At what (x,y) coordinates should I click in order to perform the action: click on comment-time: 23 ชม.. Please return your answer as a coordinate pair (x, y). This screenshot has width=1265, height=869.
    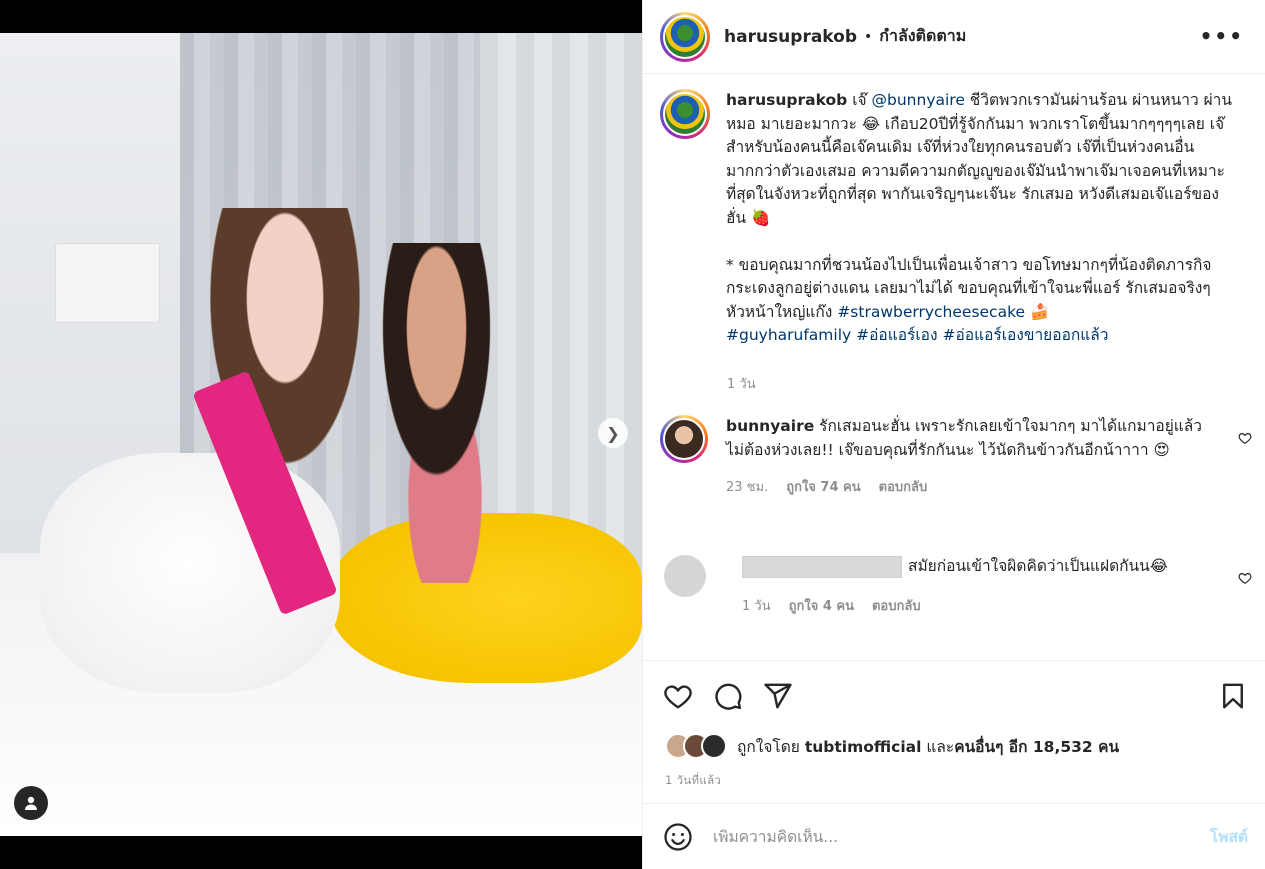
    Looking at the image, I should click on (747, 488).